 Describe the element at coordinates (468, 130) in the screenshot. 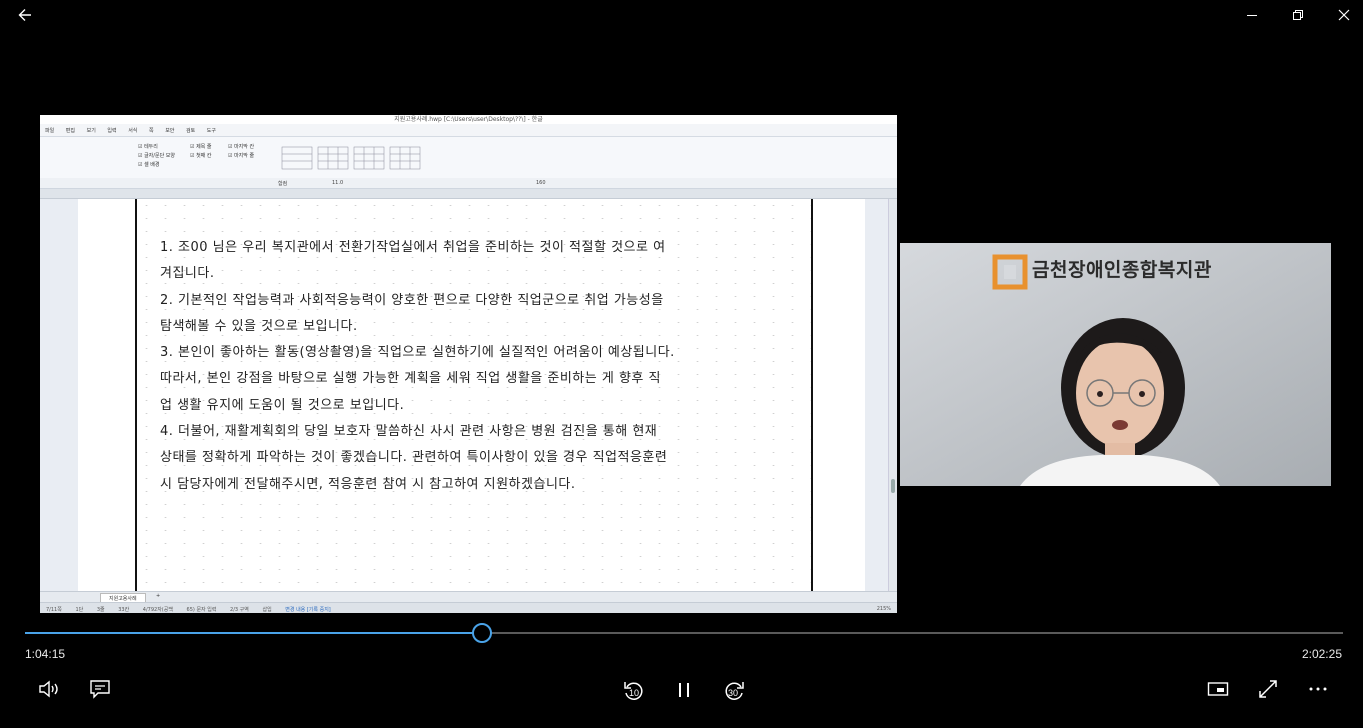

I see `doc-menu-bar: 파일 편집 보기 입력 서식 쪽 보안 검토 도구` at that location.